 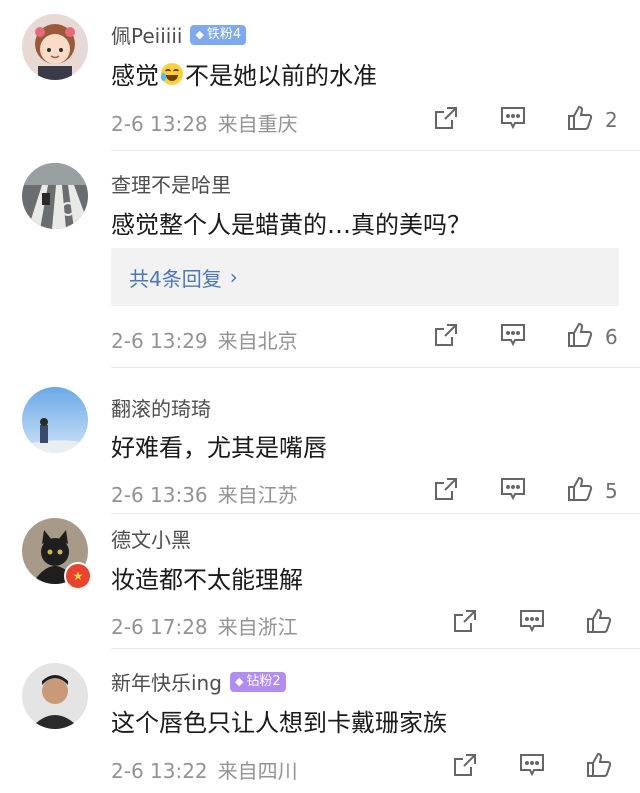 I want to click on replies-label: 共4条回复, so click(x=175, y=278).